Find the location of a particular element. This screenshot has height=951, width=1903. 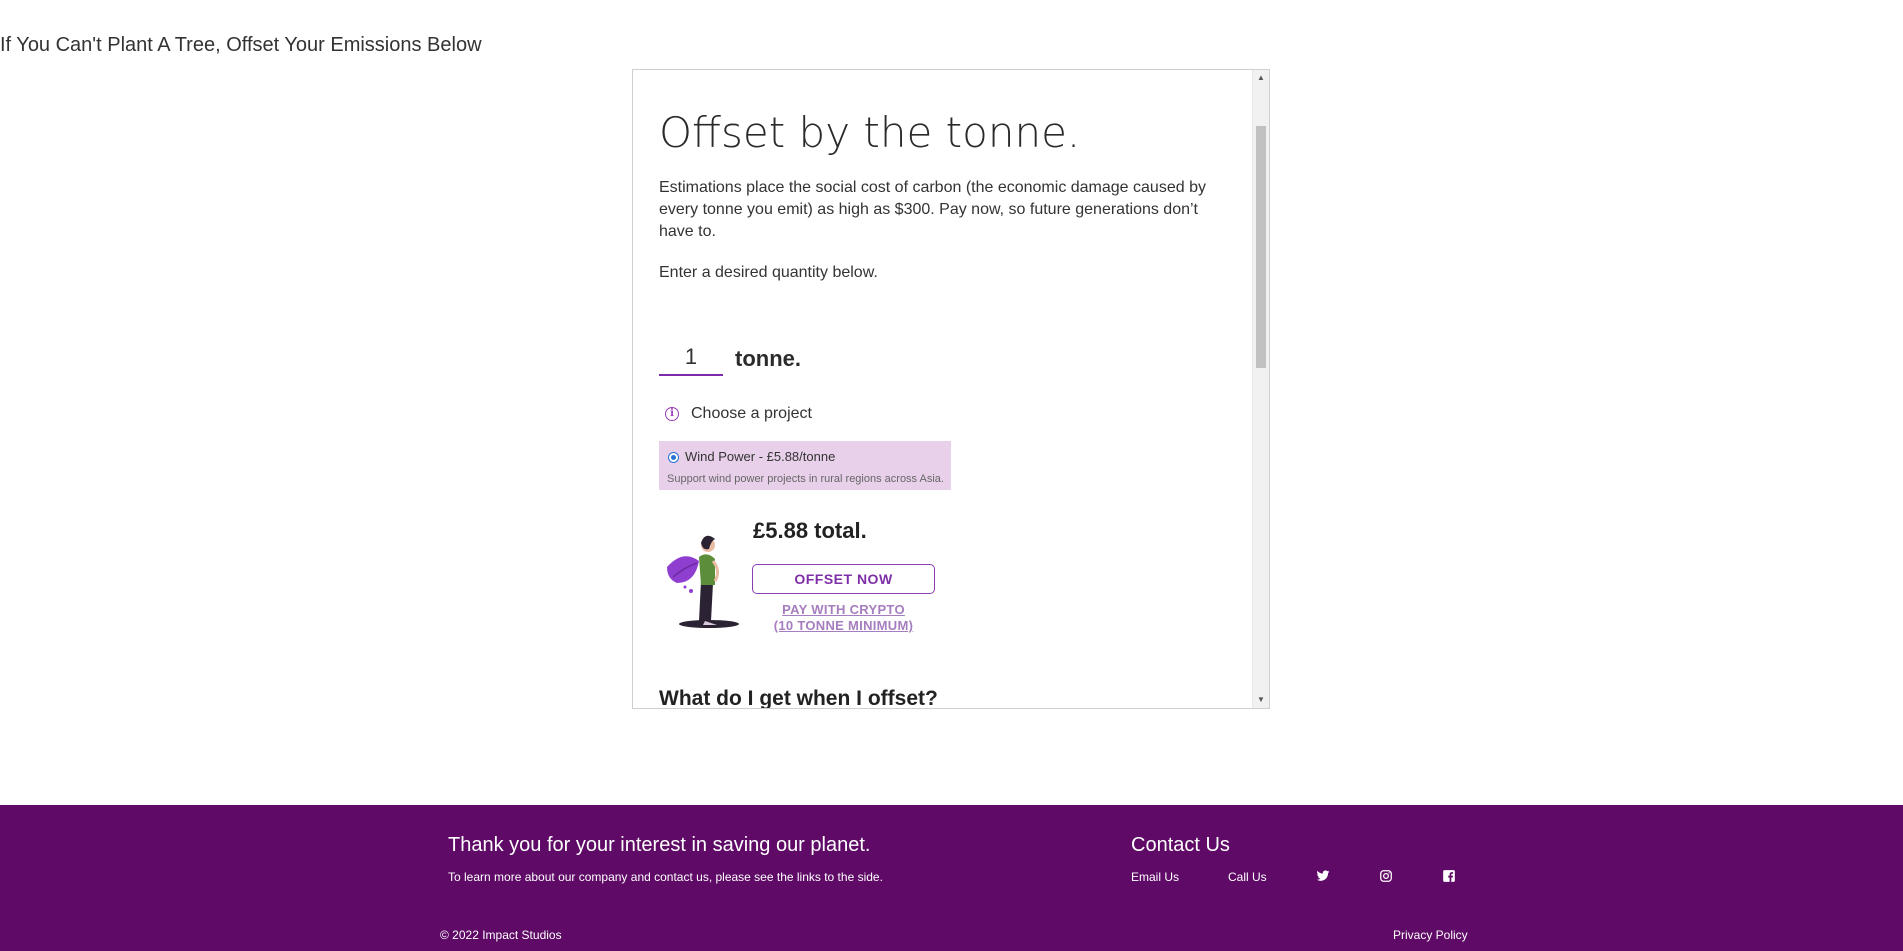

faq-heading: What do I get when I offset? is located at coordinates (798, 698).